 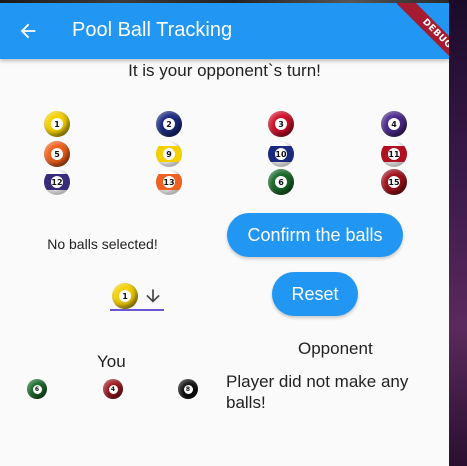 What do you see at coordinates (317, 392) in the screenshot?
I see `opponent-message: Player did not make any balls!` at bounding box center [317, 392].